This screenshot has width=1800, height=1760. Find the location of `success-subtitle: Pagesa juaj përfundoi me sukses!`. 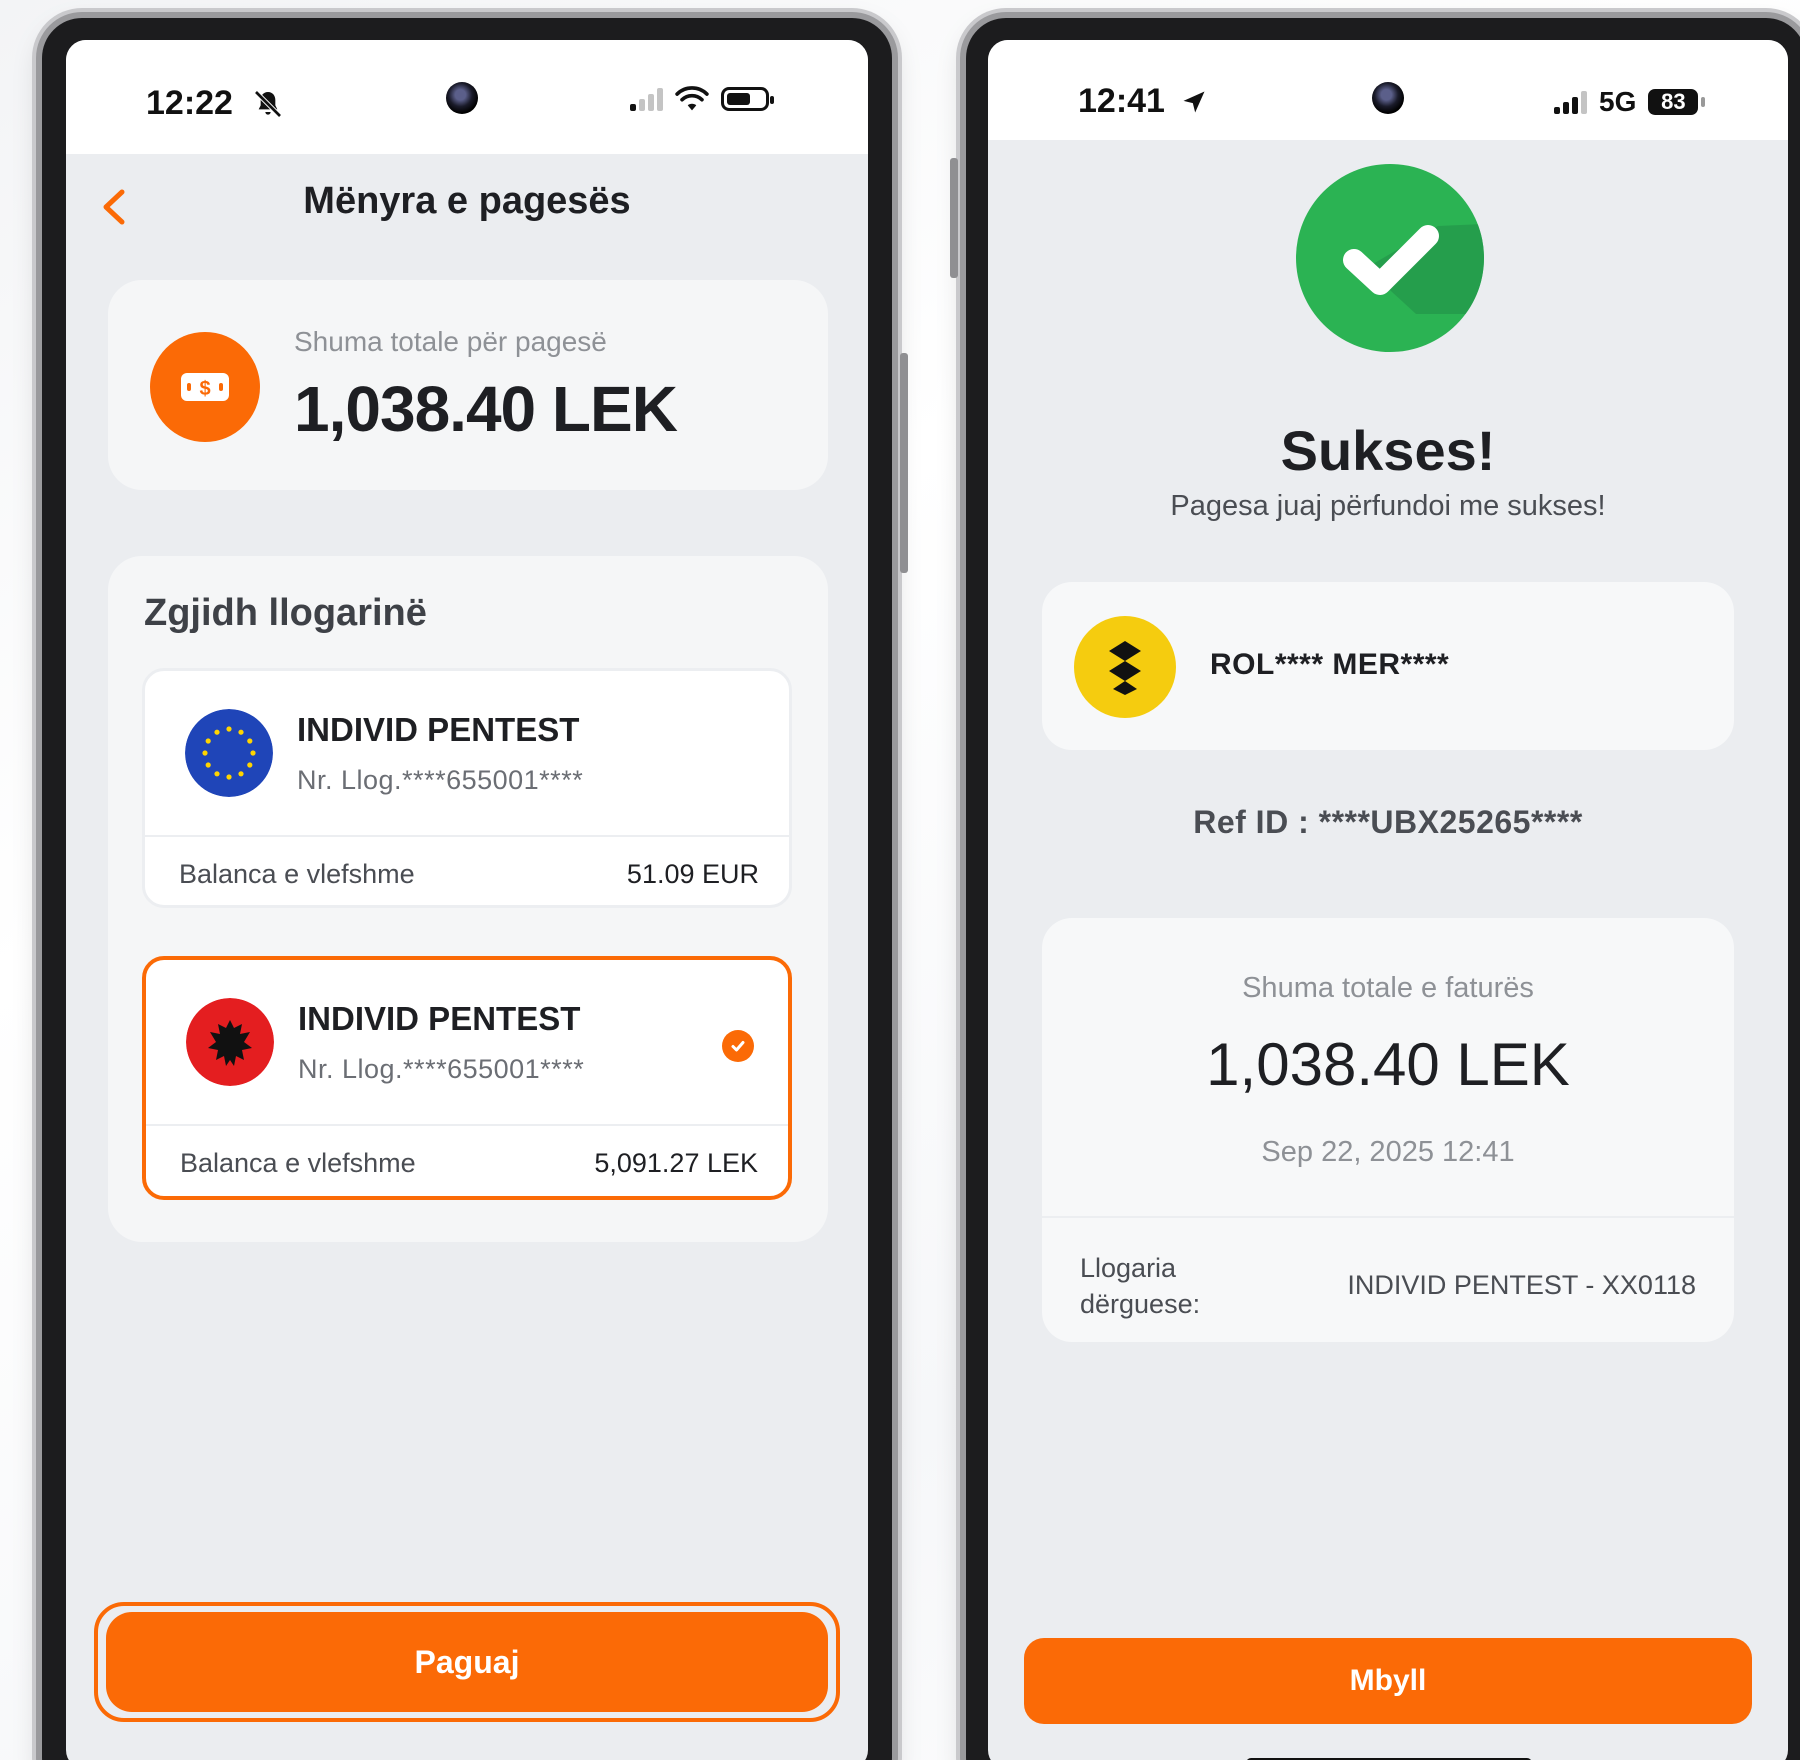

success-subtitle: Pagesa juaj përfundoi me sukses! is located at coordinates (1388, 506).